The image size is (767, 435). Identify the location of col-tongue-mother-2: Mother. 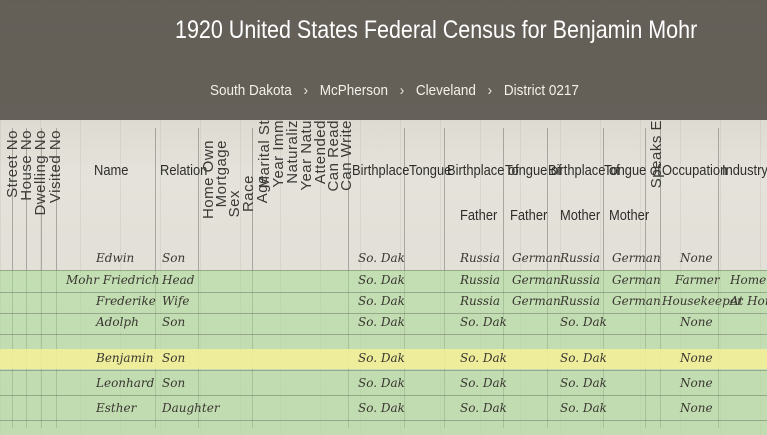
(629, 215).